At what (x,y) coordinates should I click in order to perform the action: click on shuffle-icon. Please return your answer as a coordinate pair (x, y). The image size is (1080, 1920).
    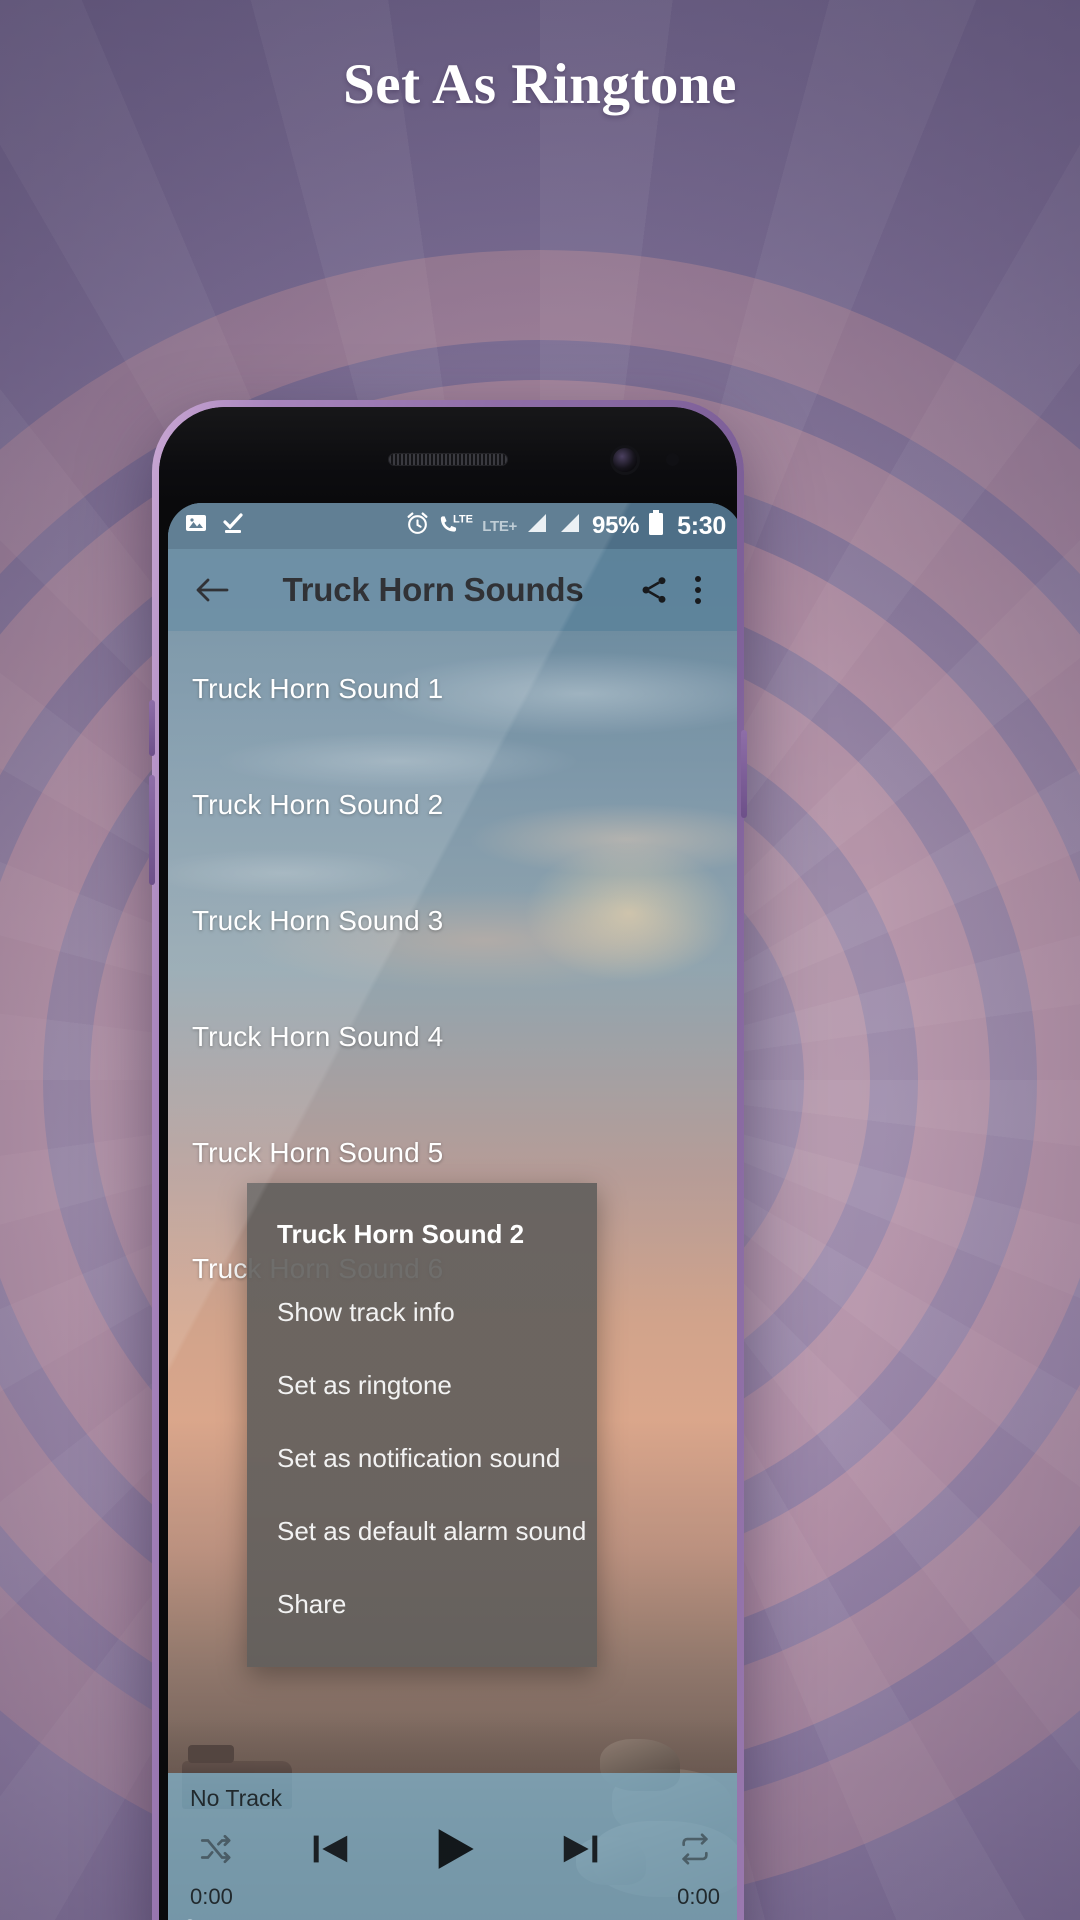
    Looking at the image, I should click on (215, 1851).